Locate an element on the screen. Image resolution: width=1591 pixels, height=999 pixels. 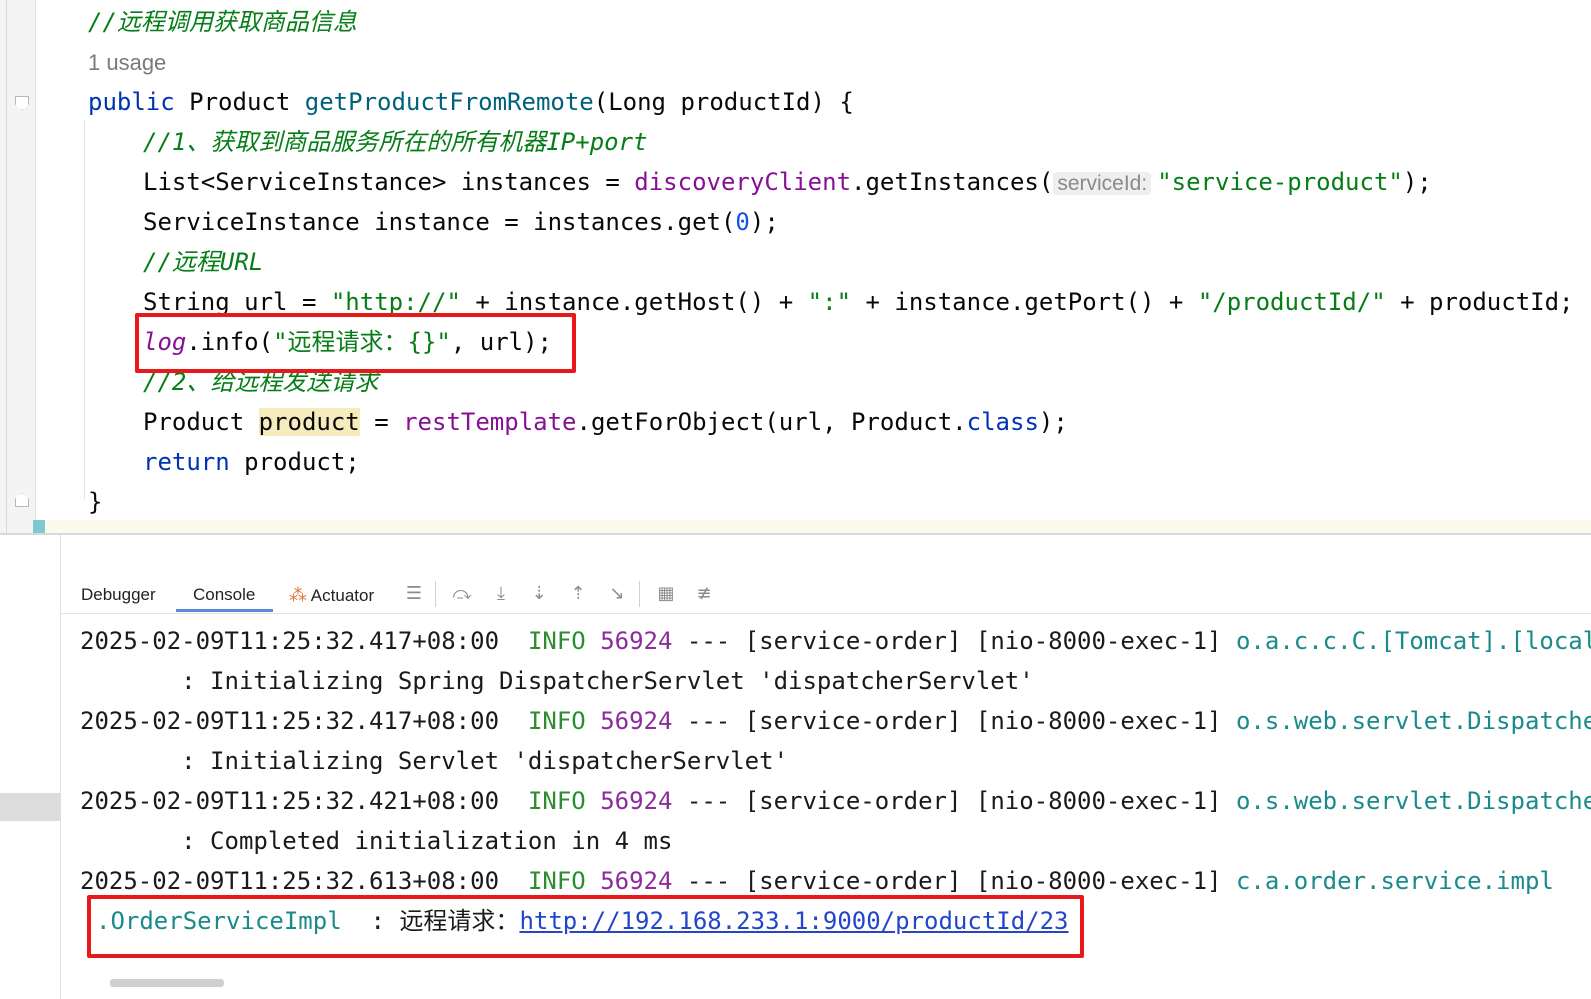
code-line: } is located at coordinates (95, 502).